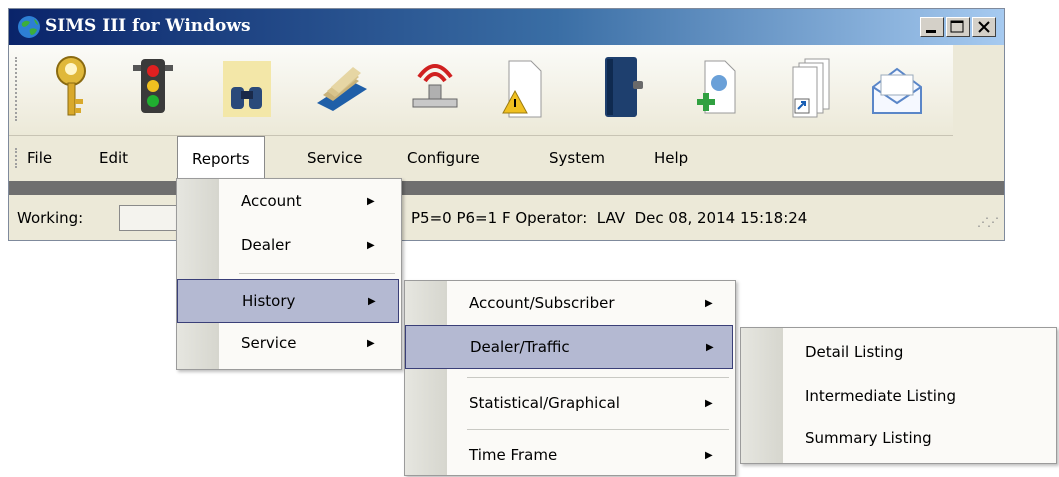 Image resolution: width=1059 pixels, height=477 pixels. I want to click on menu-item-service: Service ▶, so click(289, 343).